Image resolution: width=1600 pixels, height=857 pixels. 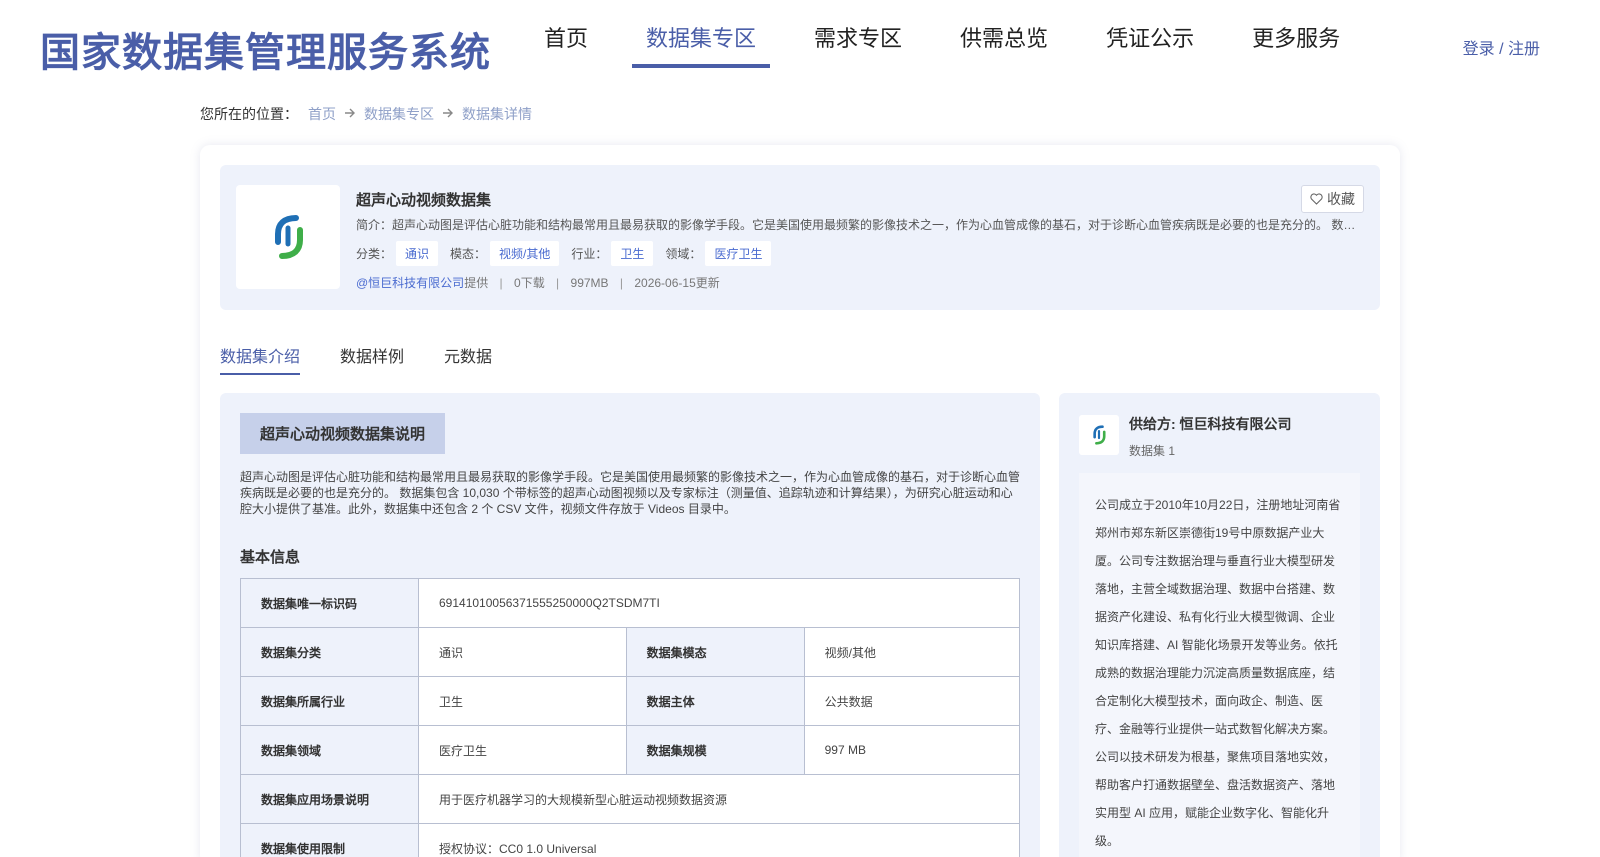 What do you see at coordinates (1296, 48) in the screenshot?
I see `nav-more: 更多服务` at bounding box center [1296, 48].